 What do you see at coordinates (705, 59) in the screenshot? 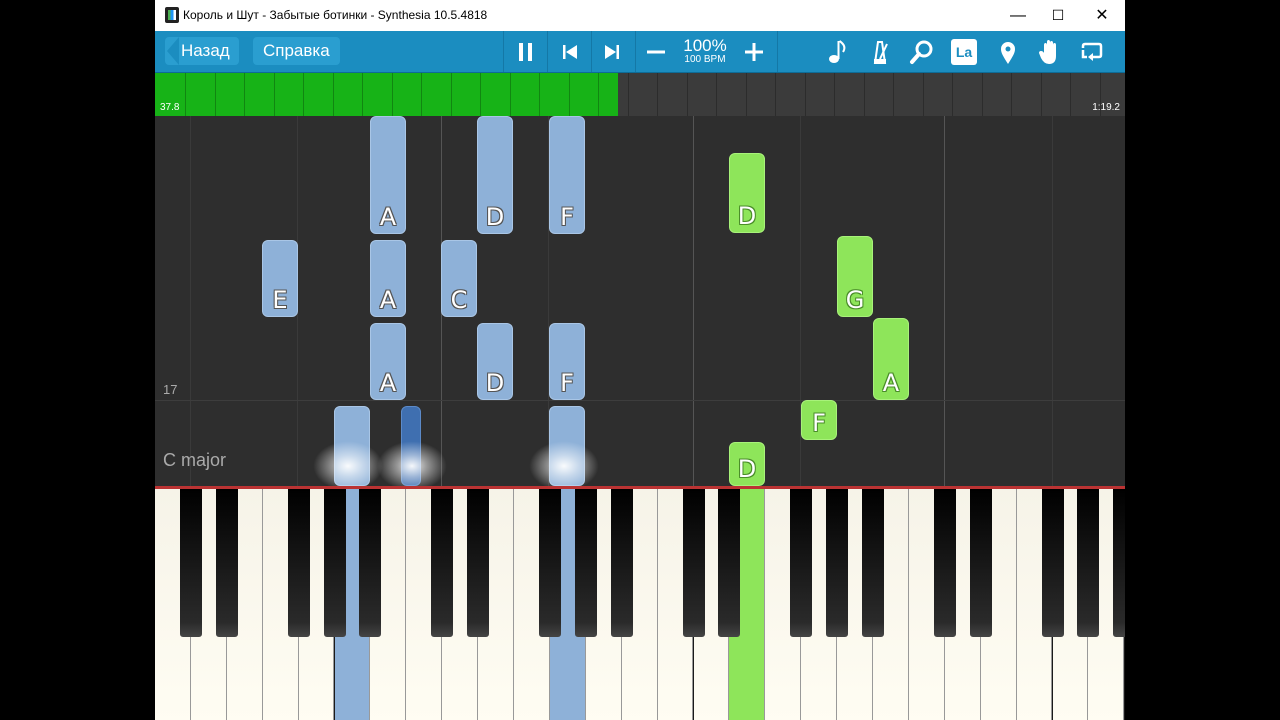
I see `speed-bpm: 100 BPM` at bounding box center [705, 59].